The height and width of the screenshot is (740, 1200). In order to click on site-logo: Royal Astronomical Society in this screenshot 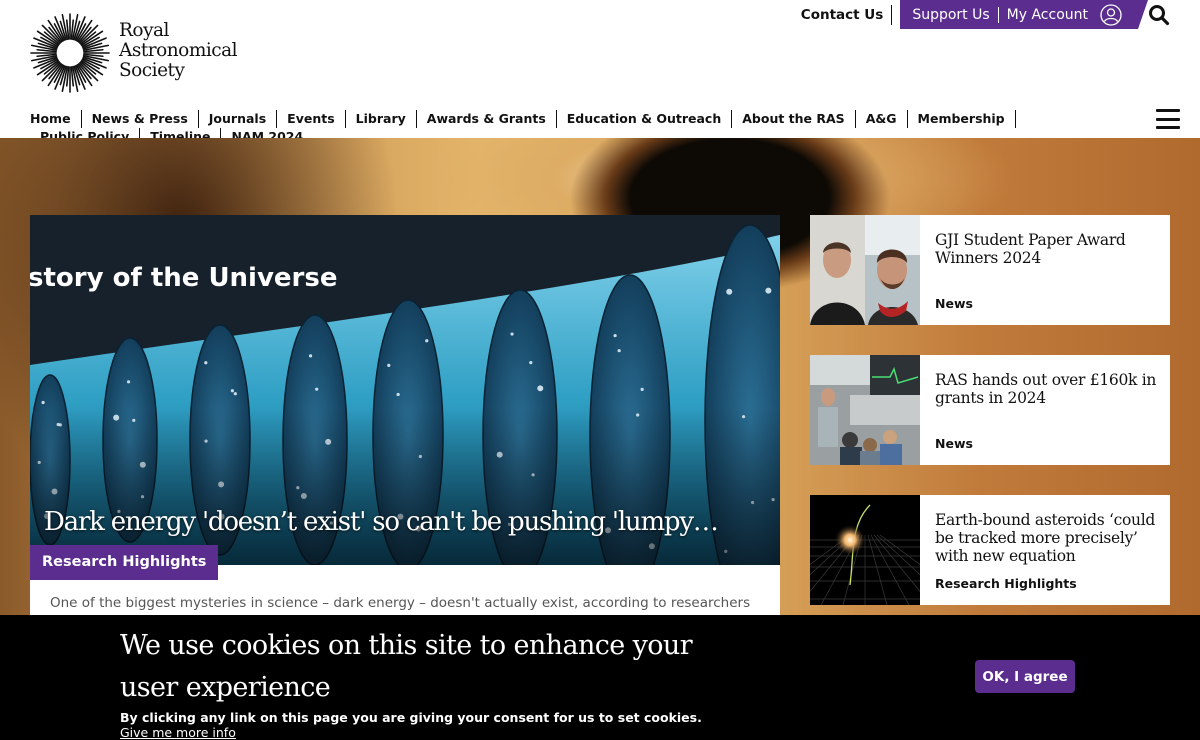, I will do `click(140, 53)`.